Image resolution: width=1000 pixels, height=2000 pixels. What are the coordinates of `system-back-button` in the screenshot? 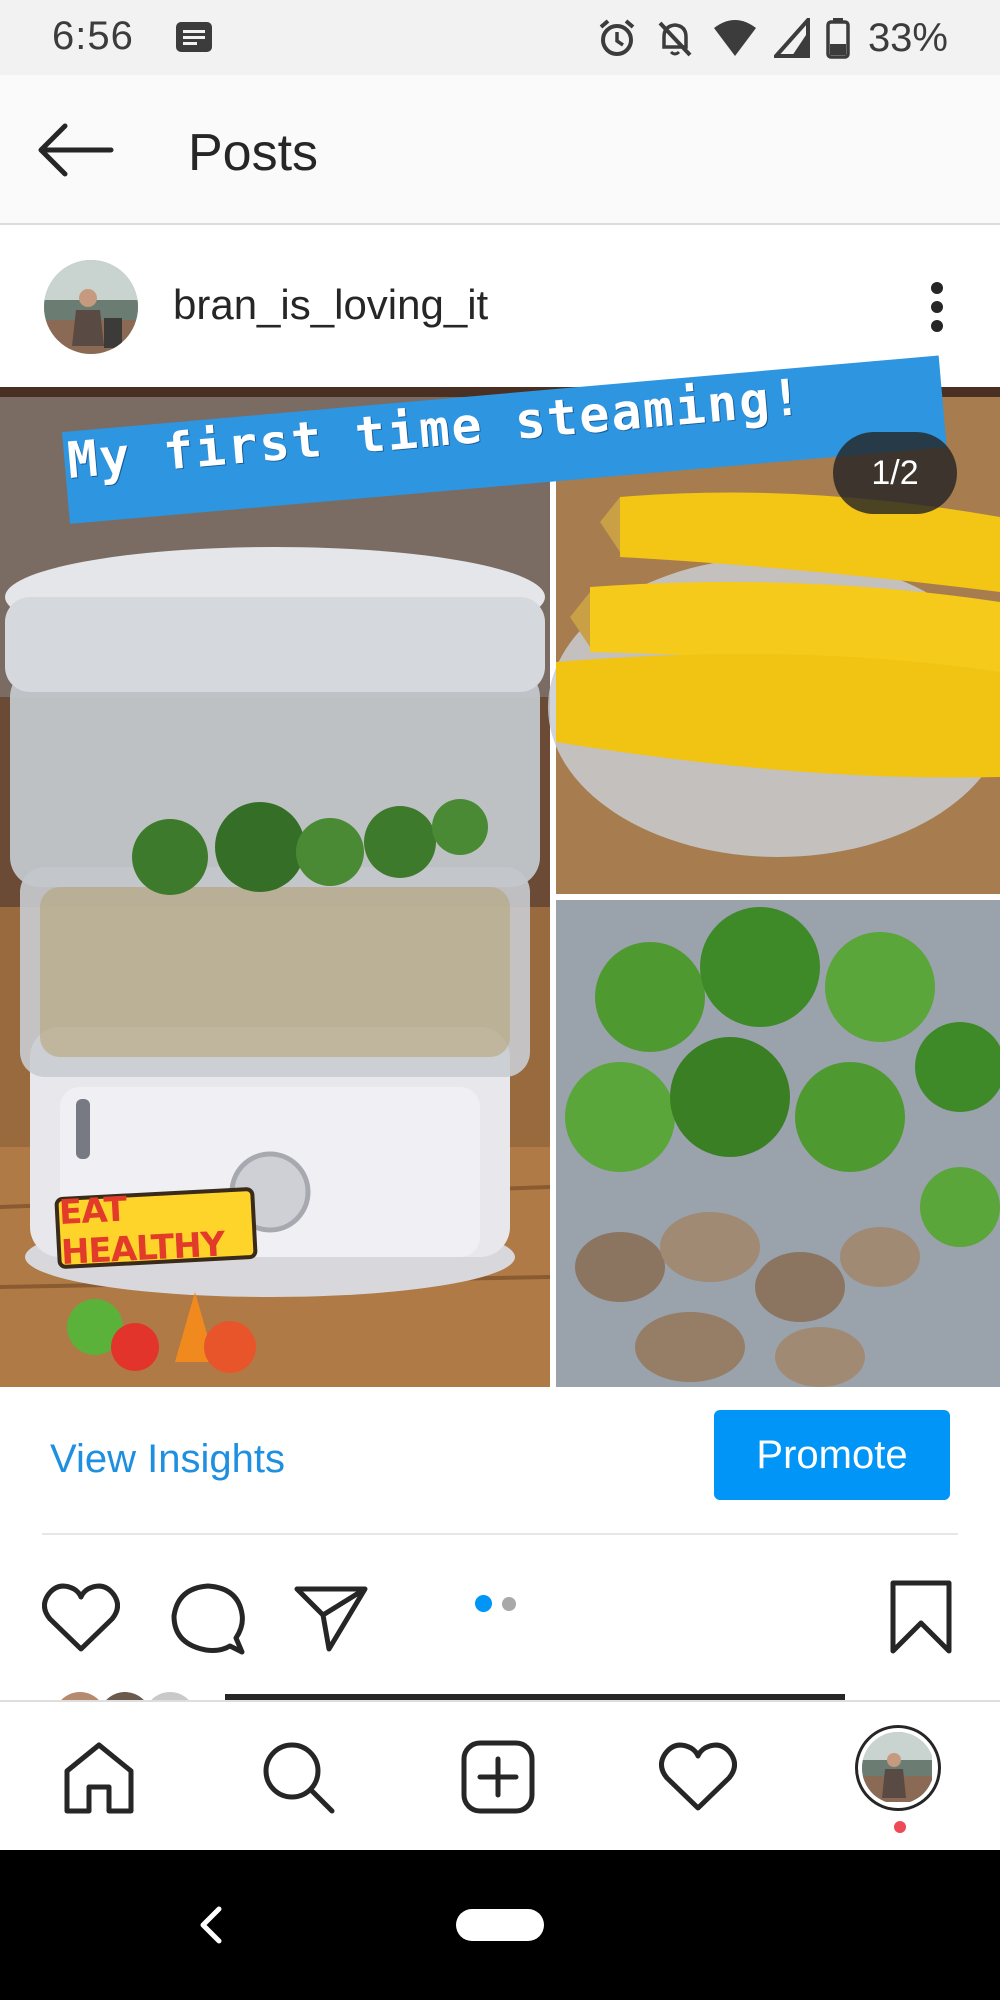 It's located at (210, 1925).